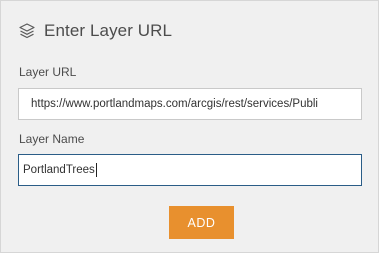  I want to click on page-title: Enter Layer URL, so click(108, 30).